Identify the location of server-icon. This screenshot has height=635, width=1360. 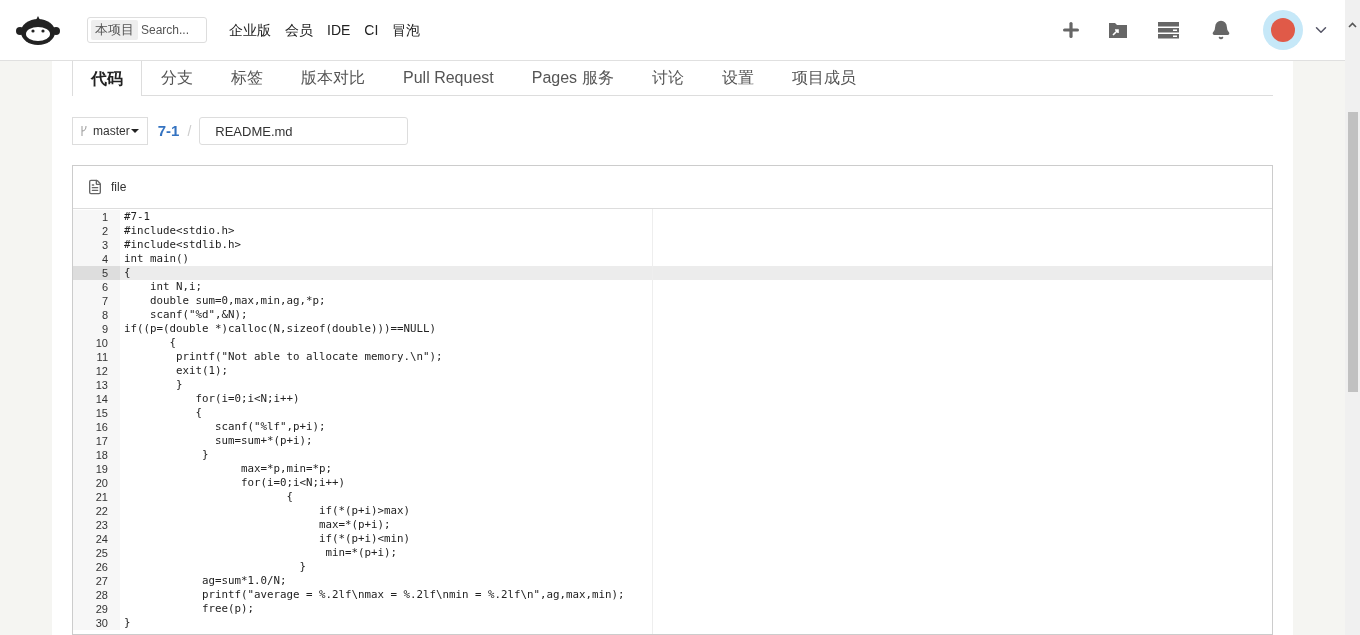
(1168, 30).